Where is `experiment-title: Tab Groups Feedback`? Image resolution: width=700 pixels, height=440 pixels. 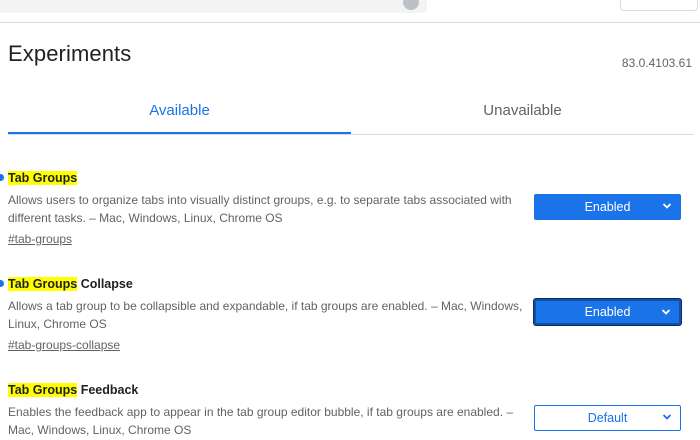 experiment-title: Tab Groups Feedback is located at coordinates (351, 390).